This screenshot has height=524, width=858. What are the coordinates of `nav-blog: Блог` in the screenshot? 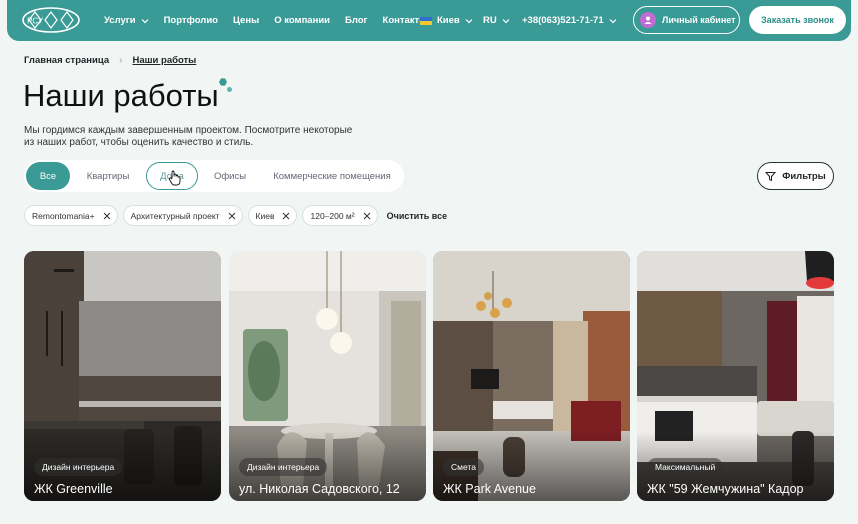 It's located at (356, 20).